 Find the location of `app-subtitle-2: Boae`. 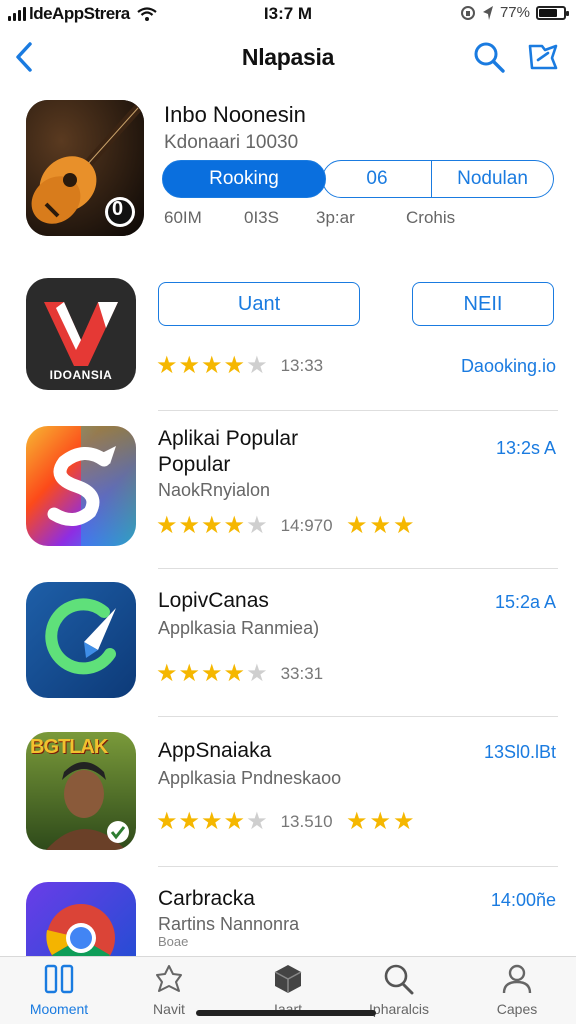

app-subtitle-2: Boae is located at coordinates (173, 941).